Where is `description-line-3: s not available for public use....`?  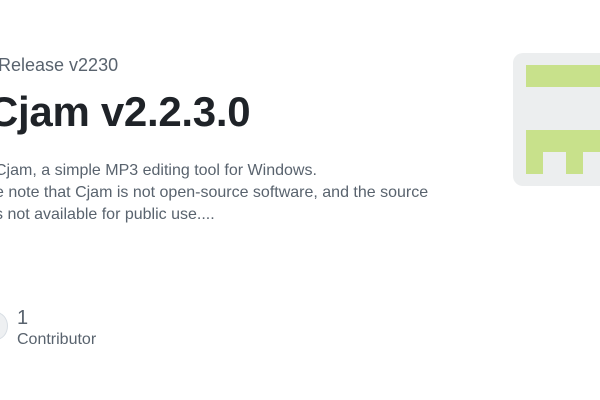
description-line-3: s not available for public use.... is located at coordinates (107, 214).